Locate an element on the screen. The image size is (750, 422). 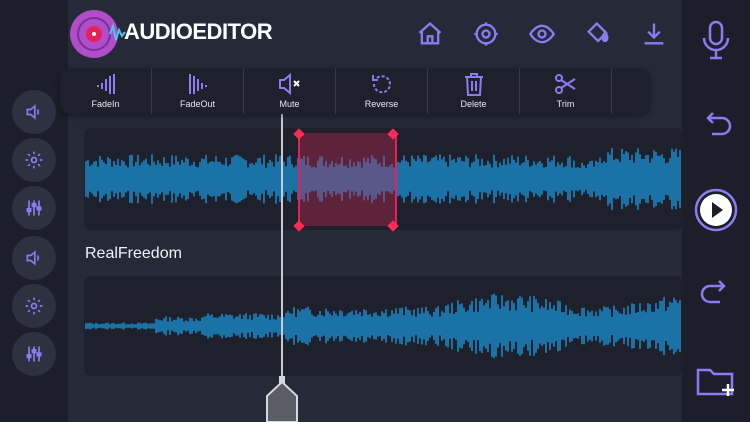
mute-button: Mute is located at coordinates (290, 91).